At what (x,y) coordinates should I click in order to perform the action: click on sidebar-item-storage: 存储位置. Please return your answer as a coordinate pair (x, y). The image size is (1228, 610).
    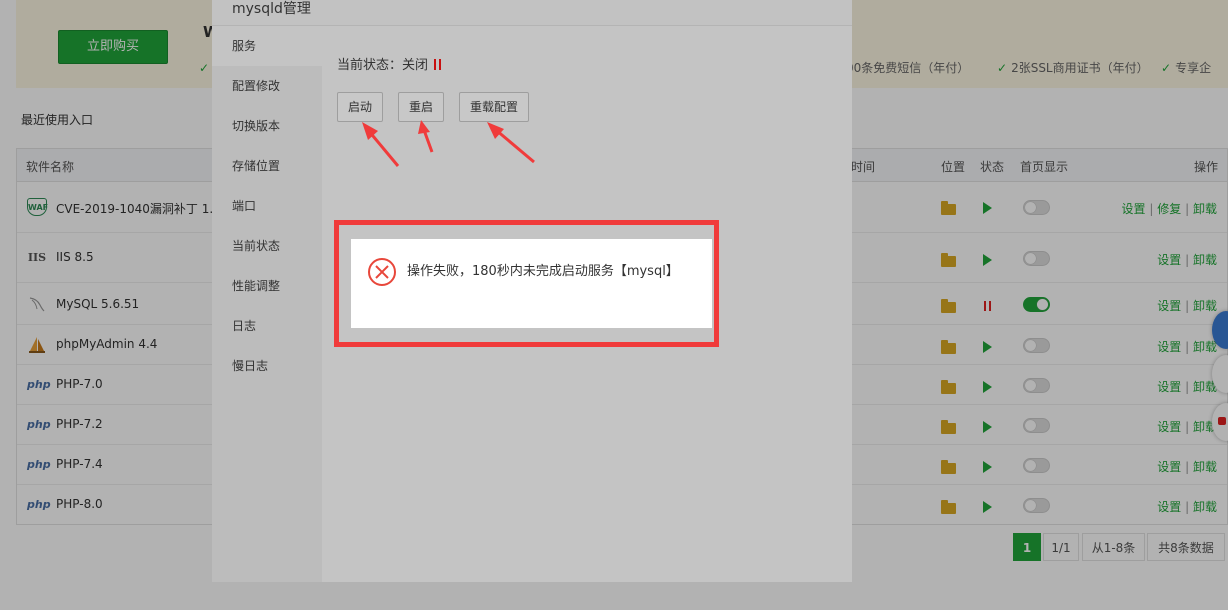
    Looking at the image, I should click on (267, 166).